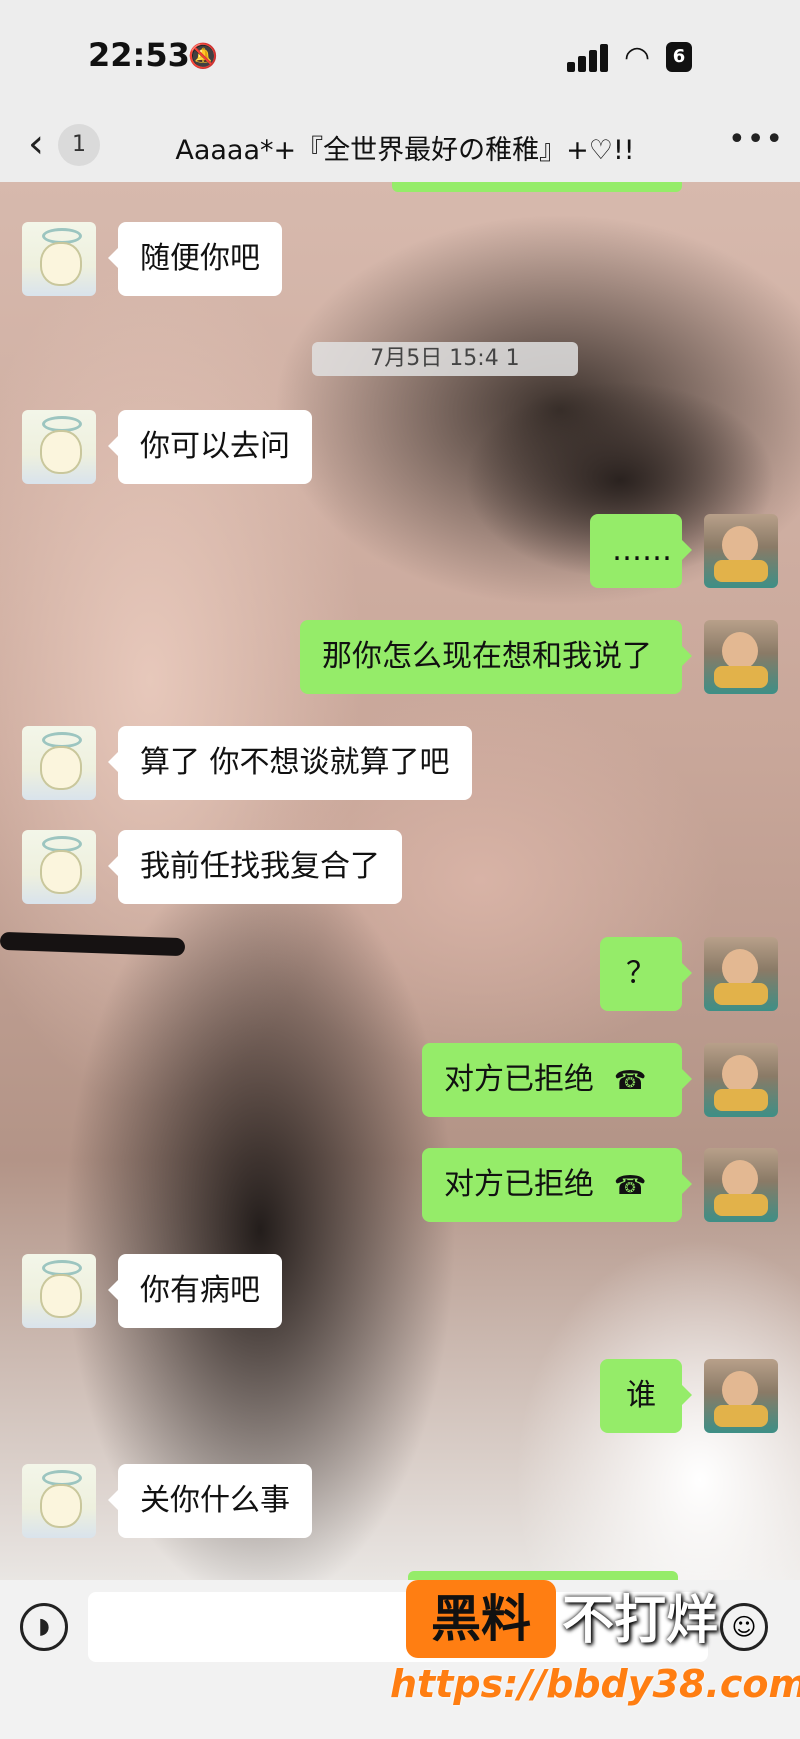  What do you see at coordinates (255, 867) in the screenshot?
I see `message-bubble-incoming: 我前任找我复合了` at bounding box center [255, 867].